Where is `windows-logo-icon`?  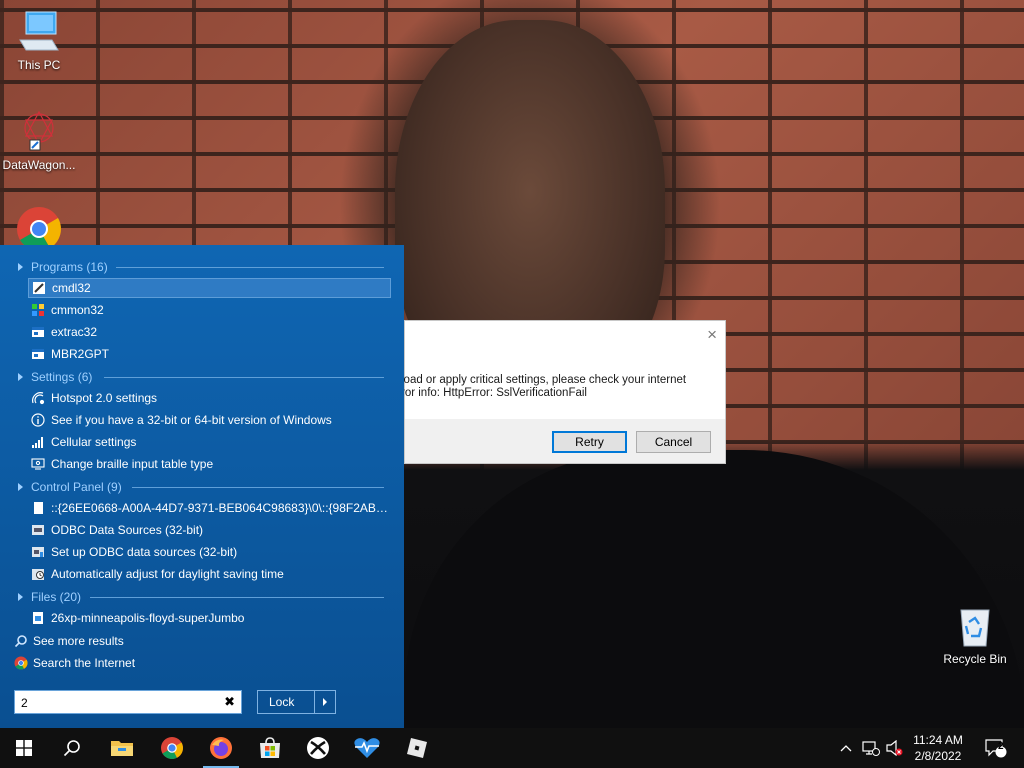 windows-logo-icon is located at coordinates (24, 748).